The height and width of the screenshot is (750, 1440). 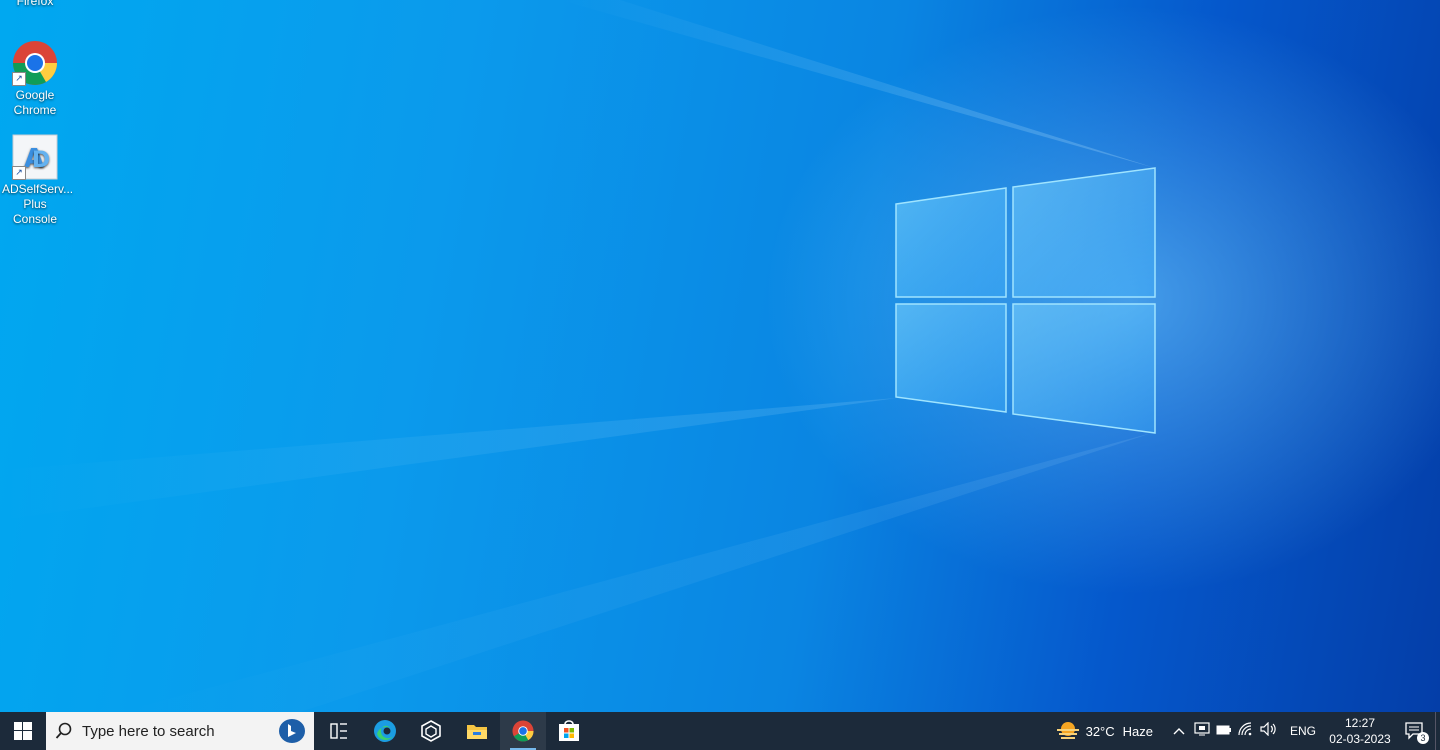 I want to click on search-box: Type here to search, so click(x=180, y=731).